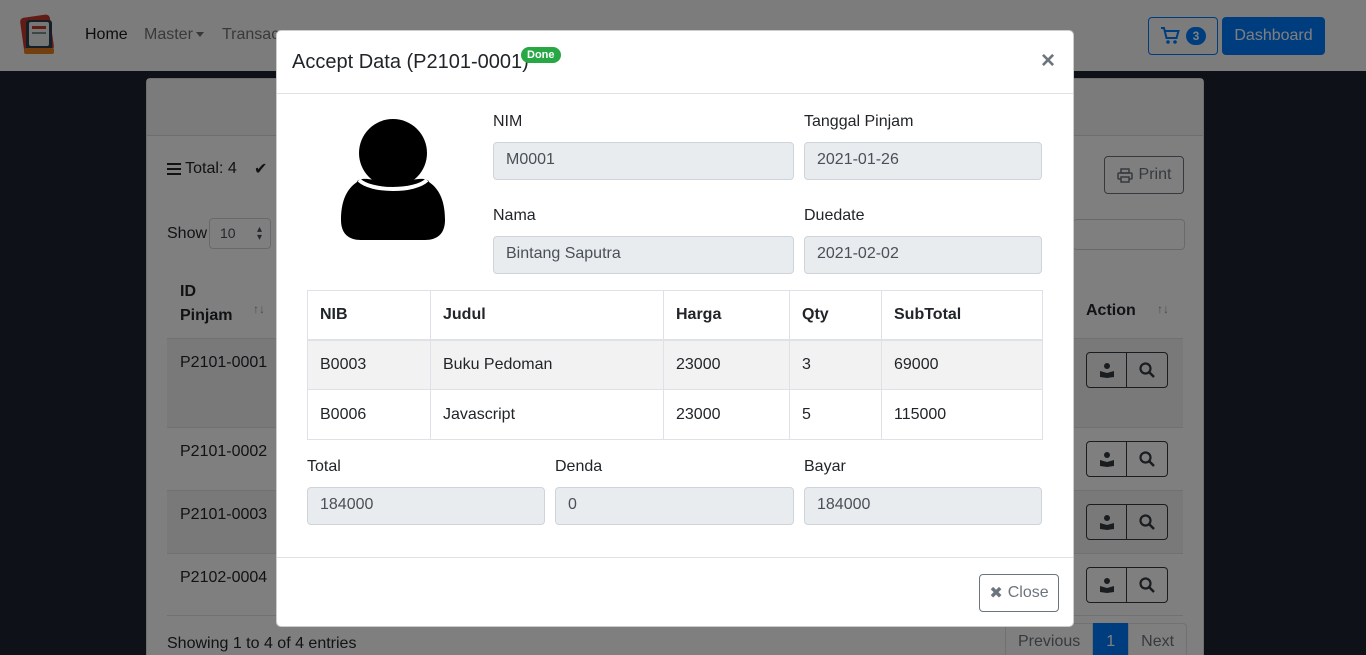 This screenshot has height=655, width=1366. Describe the element at coordinates (923, 161) in the screenshot. I see `tanggal-pinjam-field: 2021-01-26` at that location.